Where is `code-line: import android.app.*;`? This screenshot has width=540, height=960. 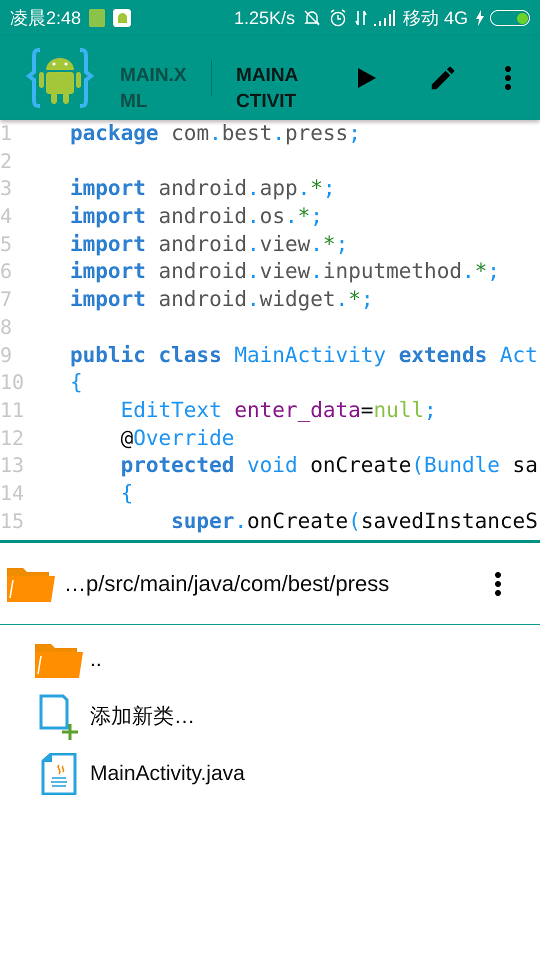
code-line: import android.app.*; is located at coordinates (203, 188).